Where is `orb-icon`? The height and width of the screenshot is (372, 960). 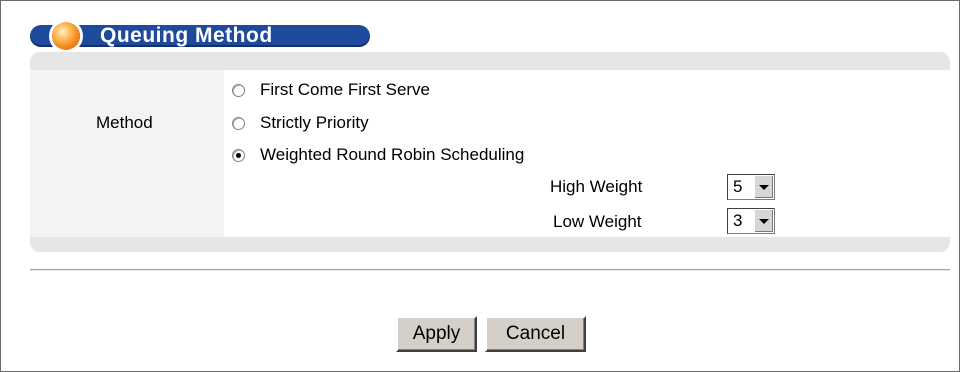
orb-icon is located at coordinates (66, 36).